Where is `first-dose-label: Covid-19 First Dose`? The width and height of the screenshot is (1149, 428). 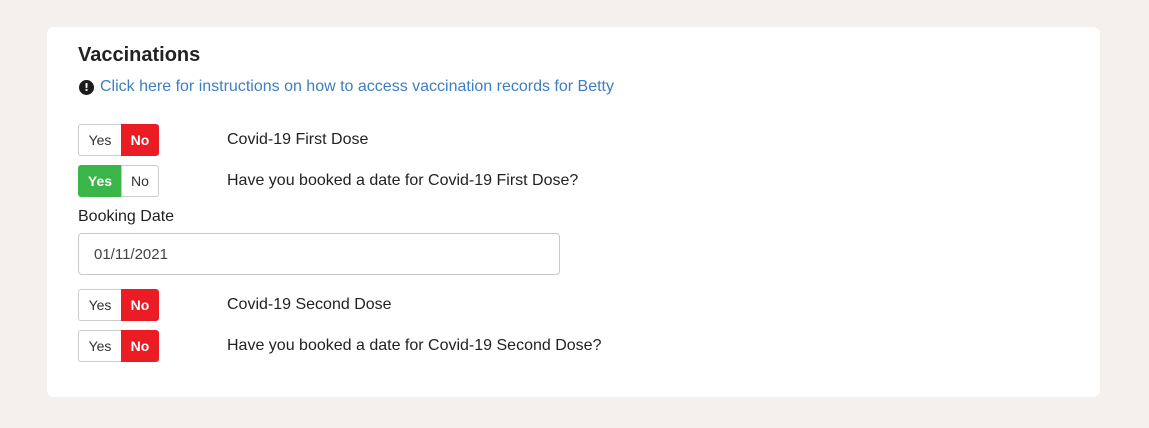
first-dose-label: Covid-19 First Dose is located at coordinates (298, 139).